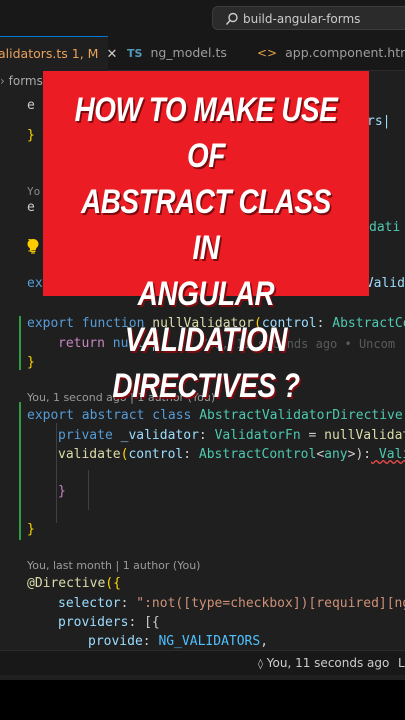 The height and width of the screenshot is (720, 405). I want to click on typescript-file-icon: TS, so click(135, 53).